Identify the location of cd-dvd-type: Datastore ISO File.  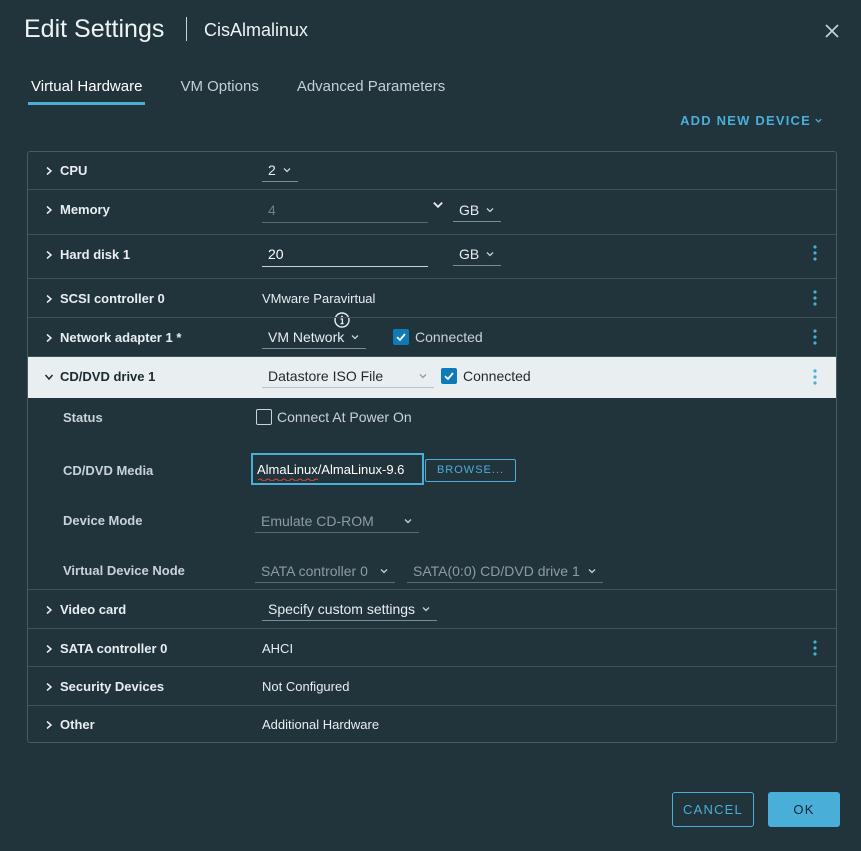
(326, 376).